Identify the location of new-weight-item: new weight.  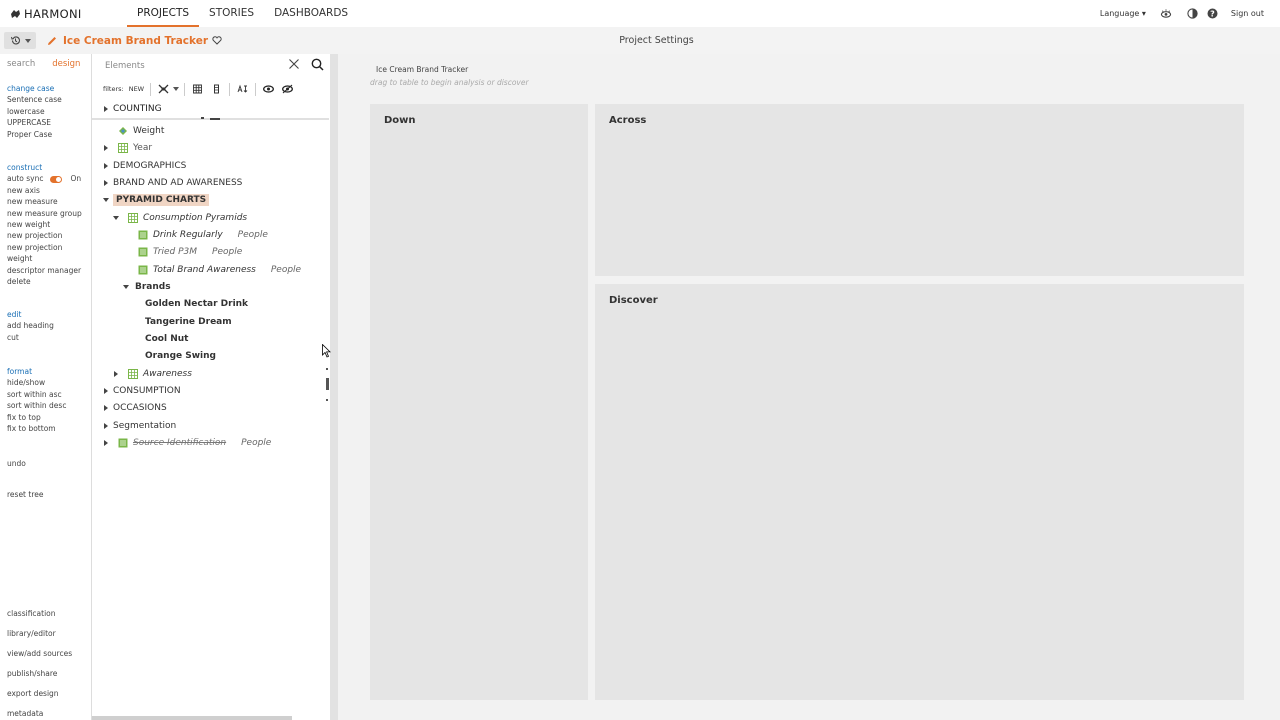
(44, 224).